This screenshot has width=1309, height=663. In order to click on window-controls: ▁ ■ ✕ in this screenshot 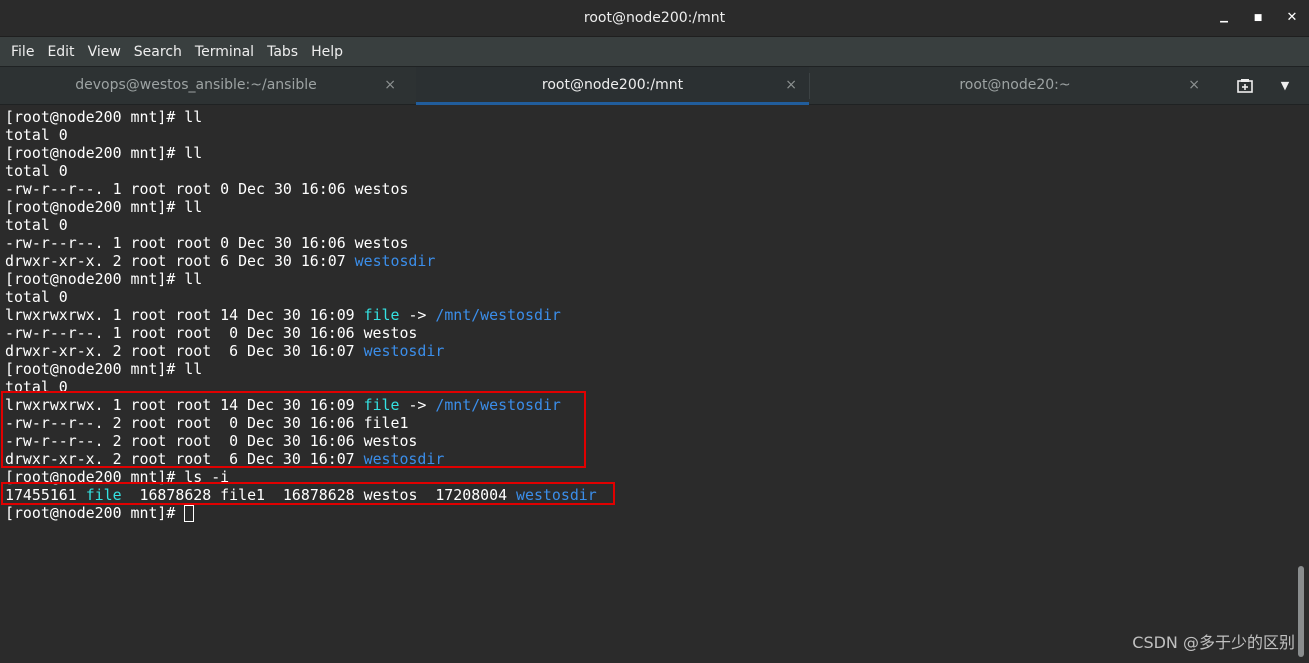, I will do `click(1258, 18)`.